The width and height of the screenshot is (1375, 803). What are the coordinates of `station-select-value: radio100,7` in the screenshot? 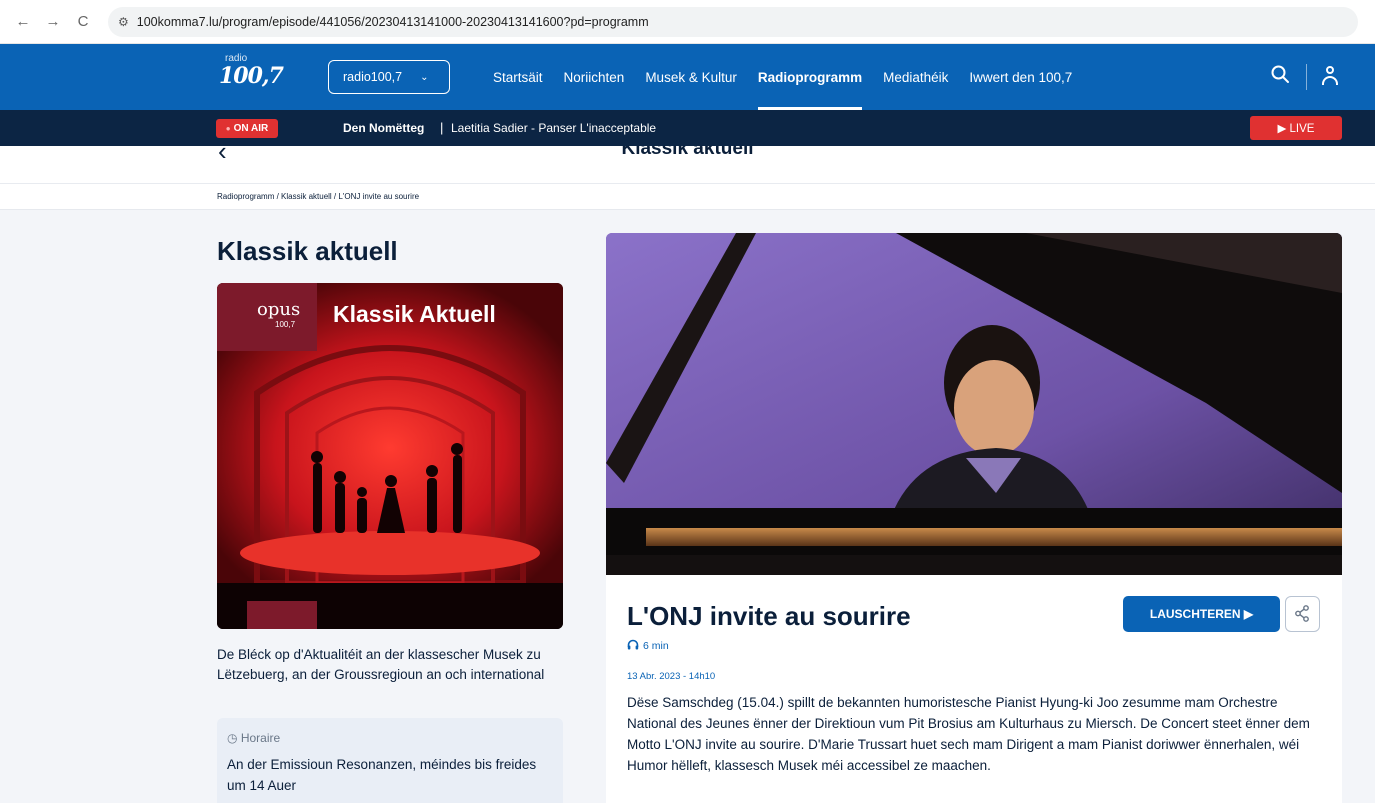 It's located at (373, 77).